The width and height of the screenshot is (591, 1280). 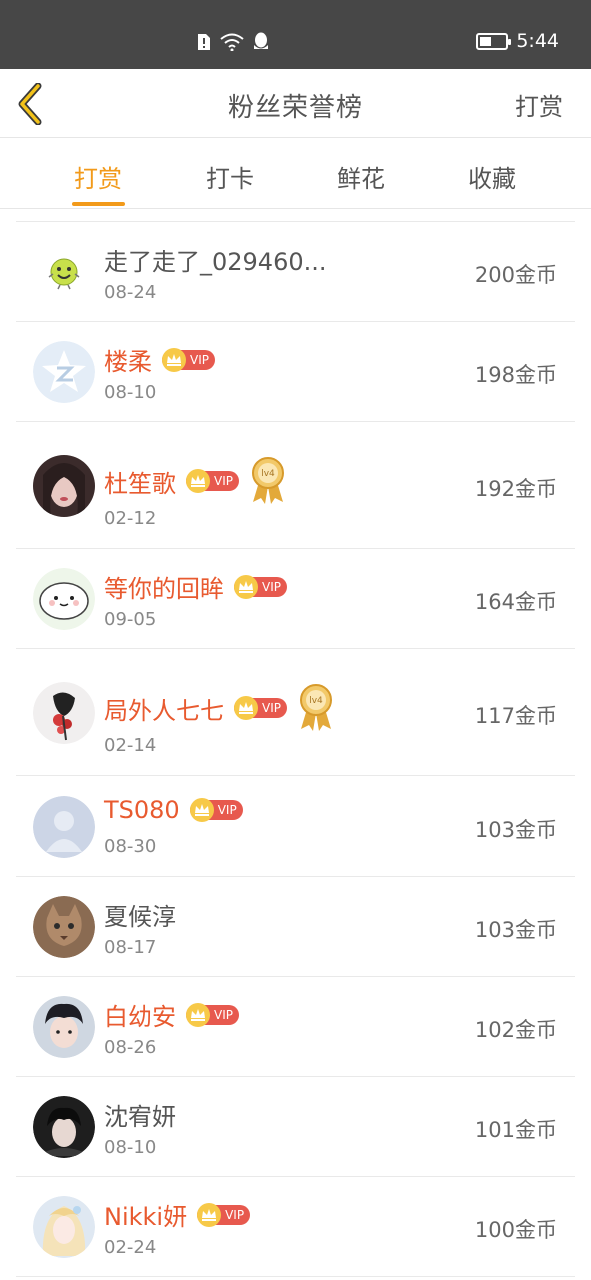 I want to click on coin-amount: 100金币, so click(x=515, y=1230).